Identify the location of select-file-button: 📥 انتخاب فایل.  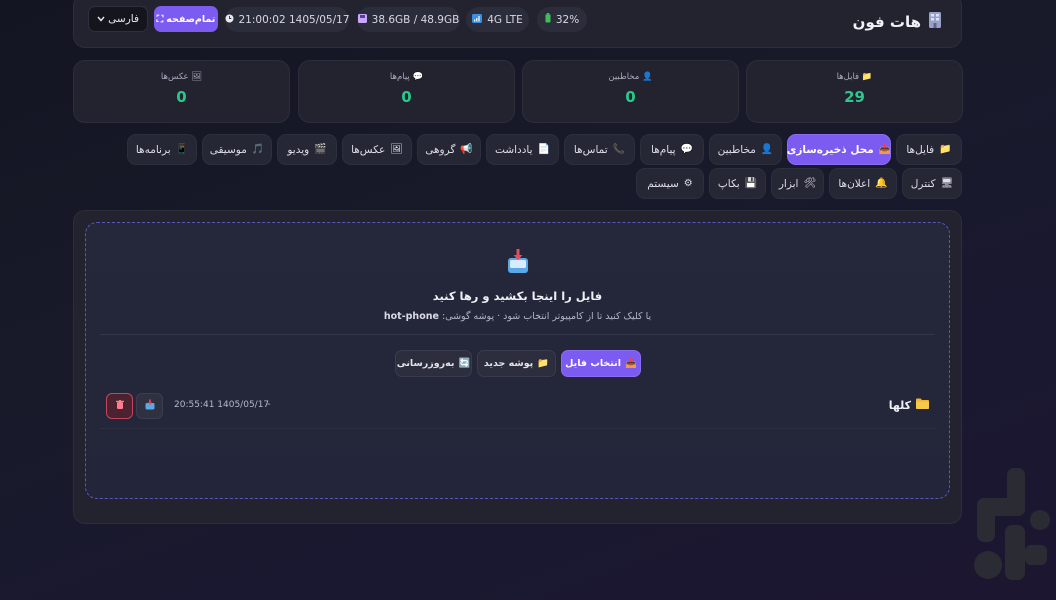
(601, 363).